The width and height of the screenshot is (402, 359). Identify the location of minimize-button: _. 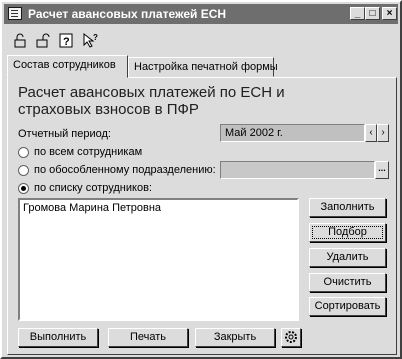
(357, 13).